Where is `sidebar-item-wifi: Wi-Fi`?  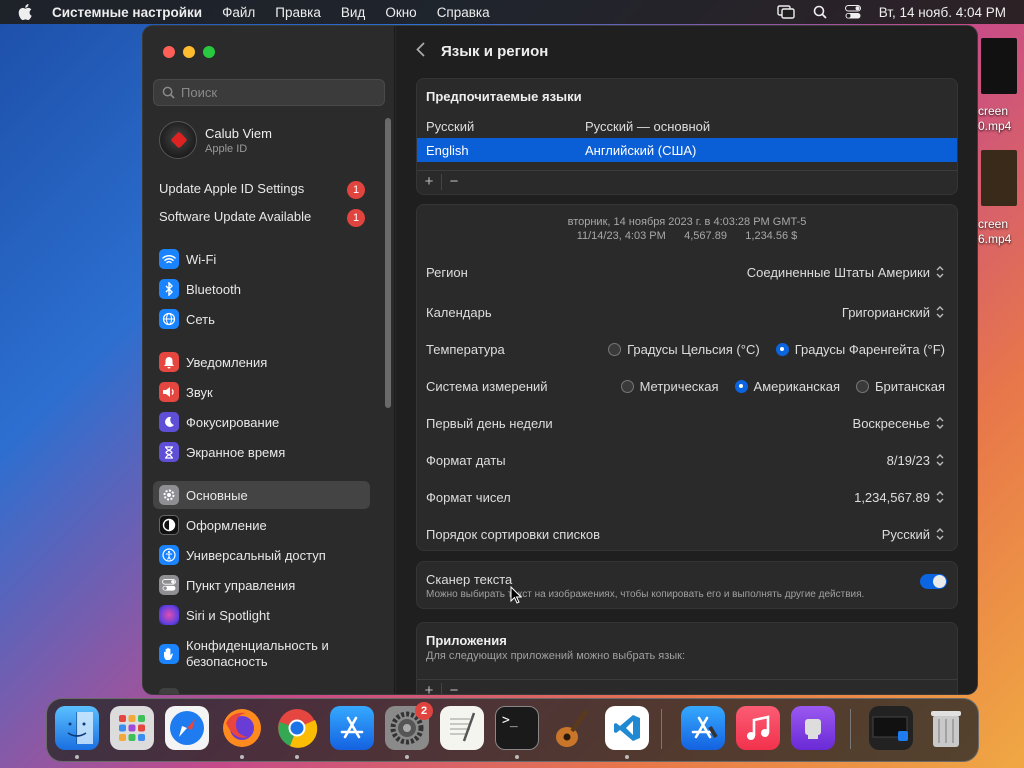
sidebar-item-wifi: Wi-Fi is located at coordinates (261, 259).